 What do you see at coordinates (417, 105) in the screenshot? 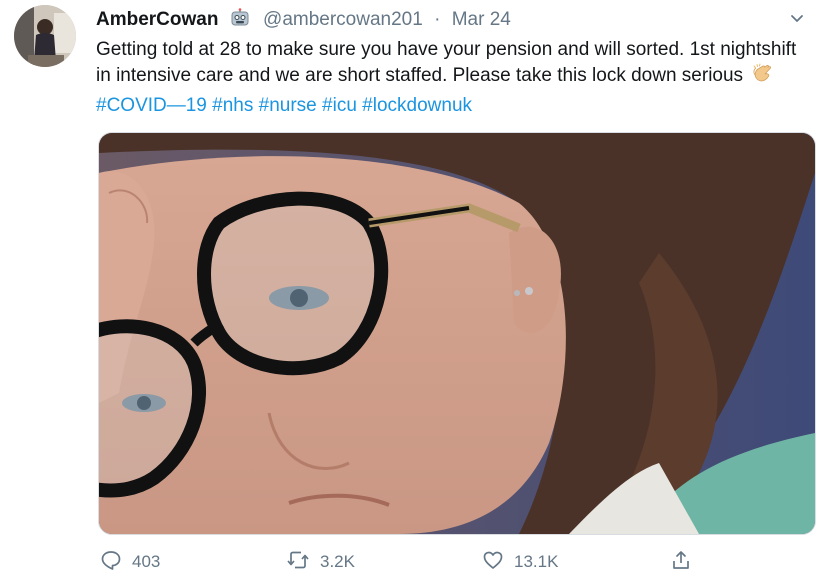
I see `hashtag-link: #lockdownuk` at bounding box center [417, 105].